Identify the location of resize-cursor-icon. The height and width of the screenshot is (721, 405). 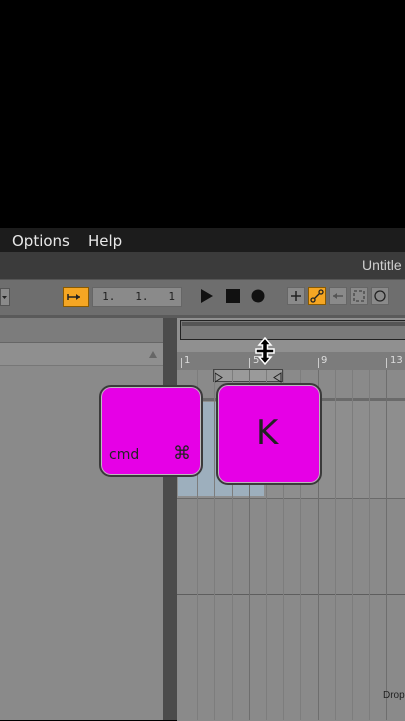
(265, 353).